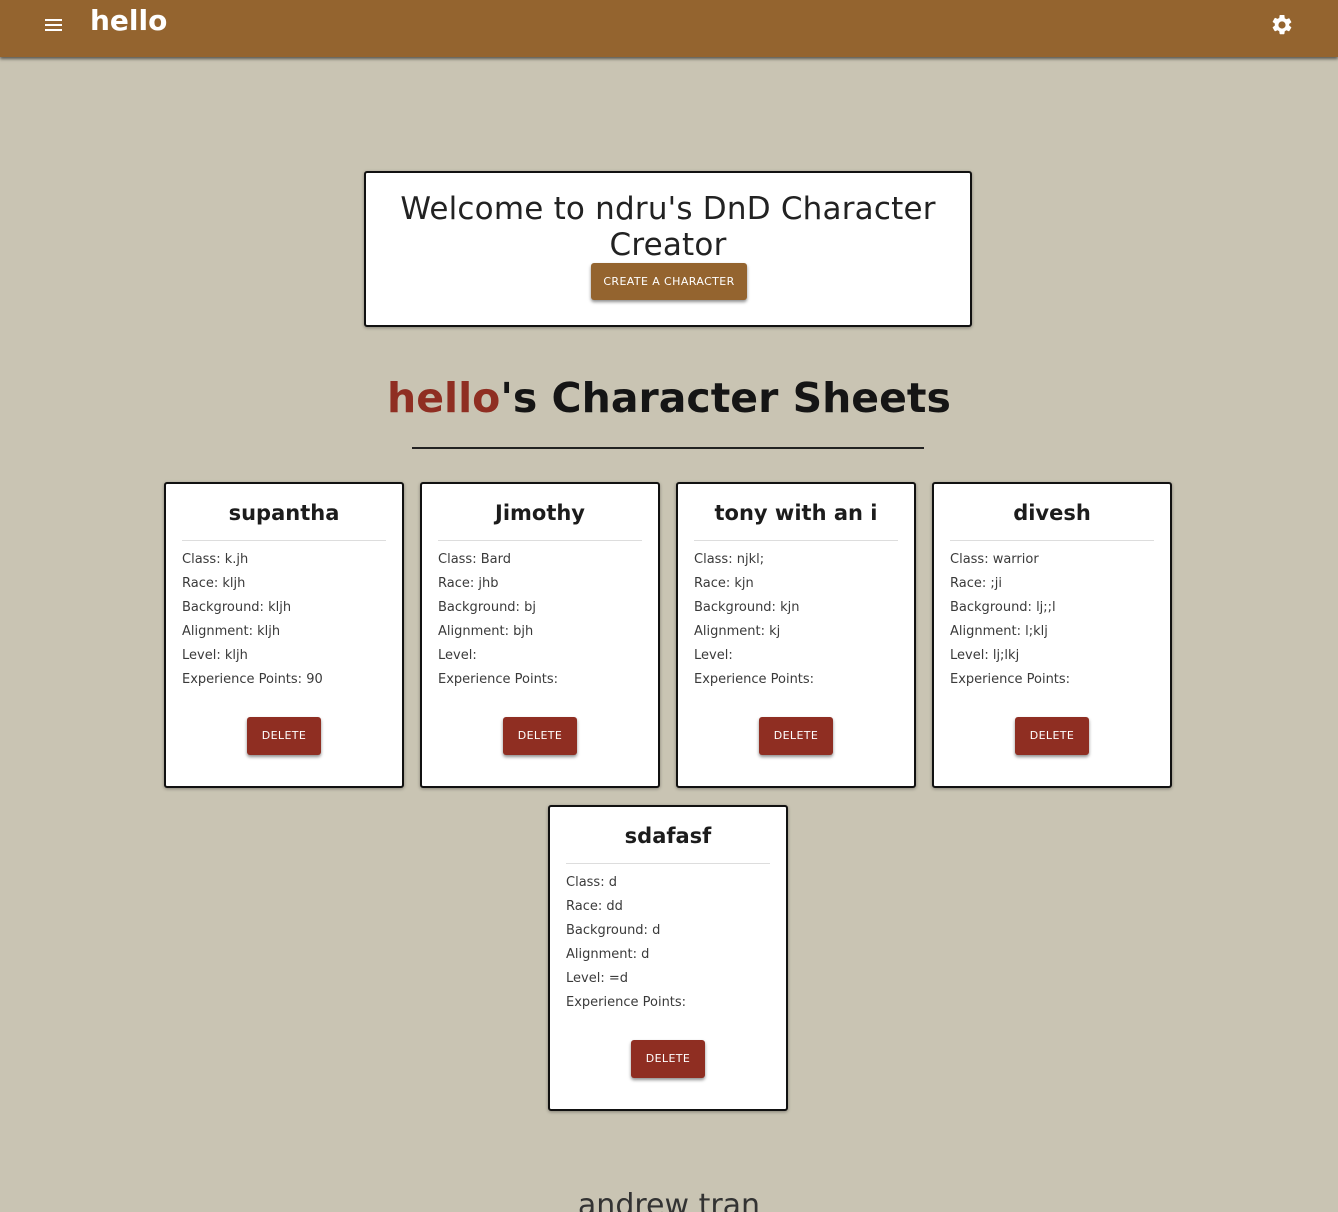  What do you see at coordinates (1003, 607) in the screenshot?
I see `character-background: Background: lj;;l` at bounding box center [1003, 607].